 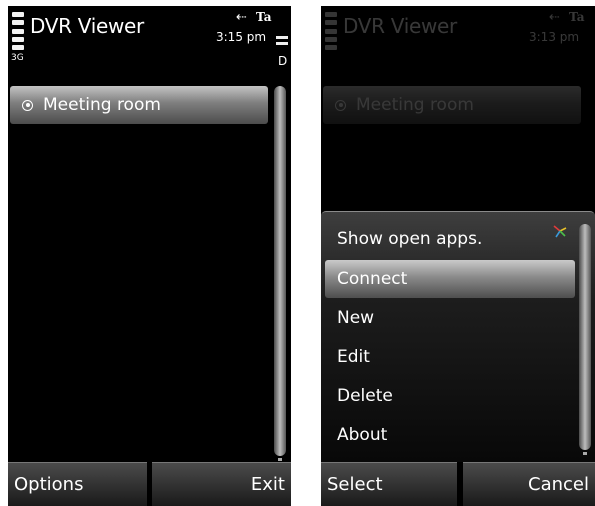 What do you see at coordinates (554, 37) in the screenshot?
I see `clock-time: 3:13 pm` at bounding box center [554, 37].